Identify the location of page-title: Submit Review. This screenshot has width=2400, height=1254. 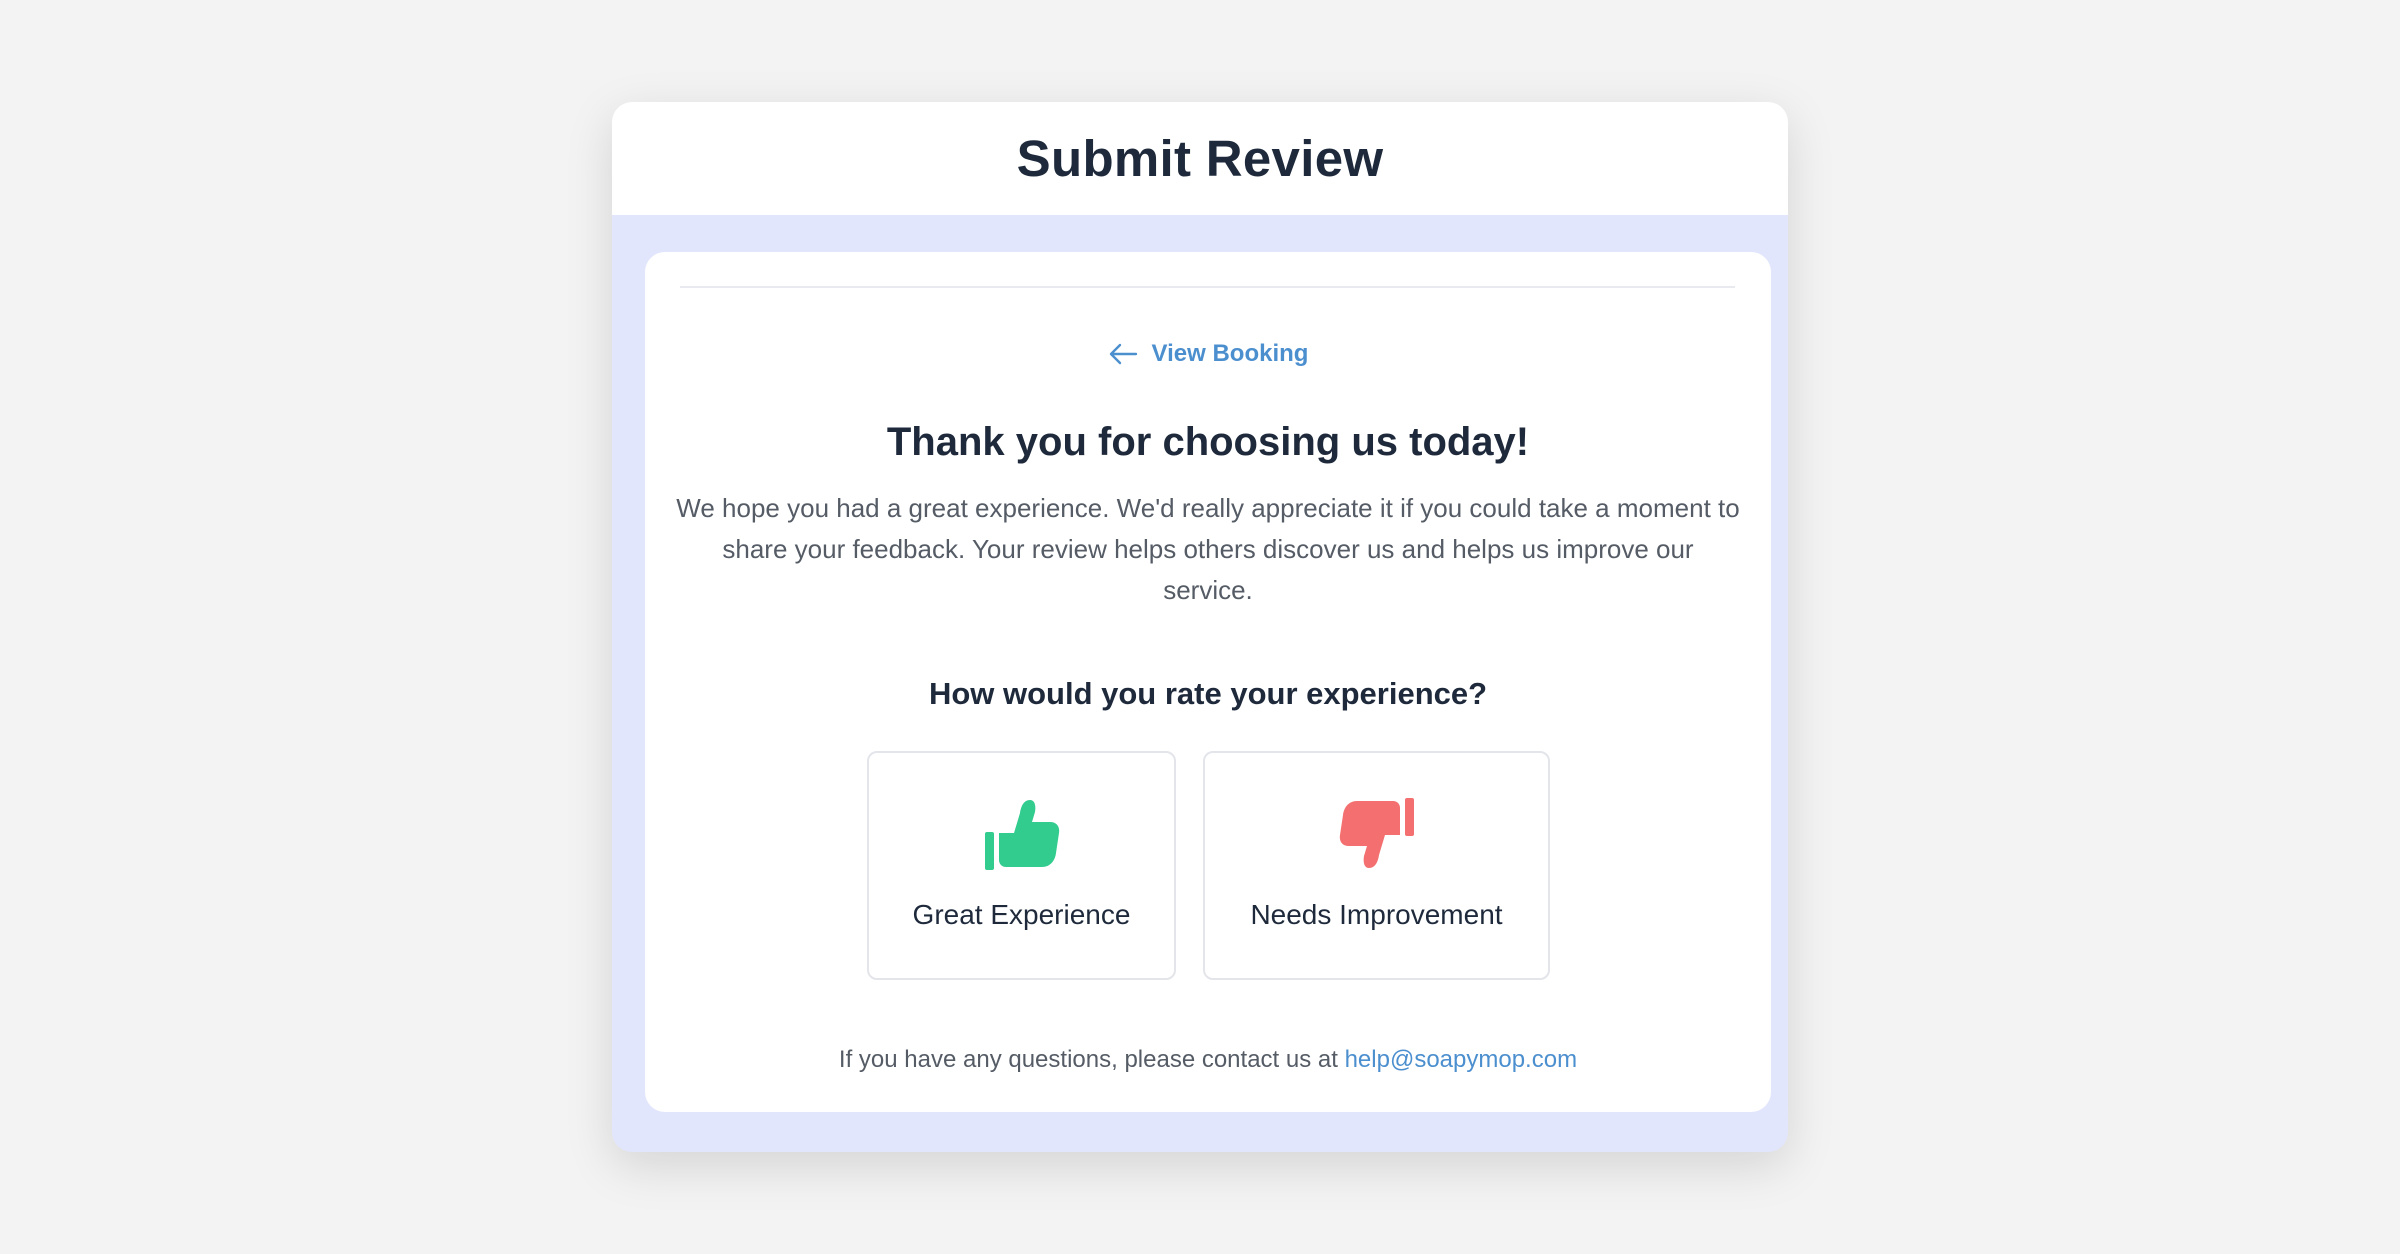
(1200, 158).